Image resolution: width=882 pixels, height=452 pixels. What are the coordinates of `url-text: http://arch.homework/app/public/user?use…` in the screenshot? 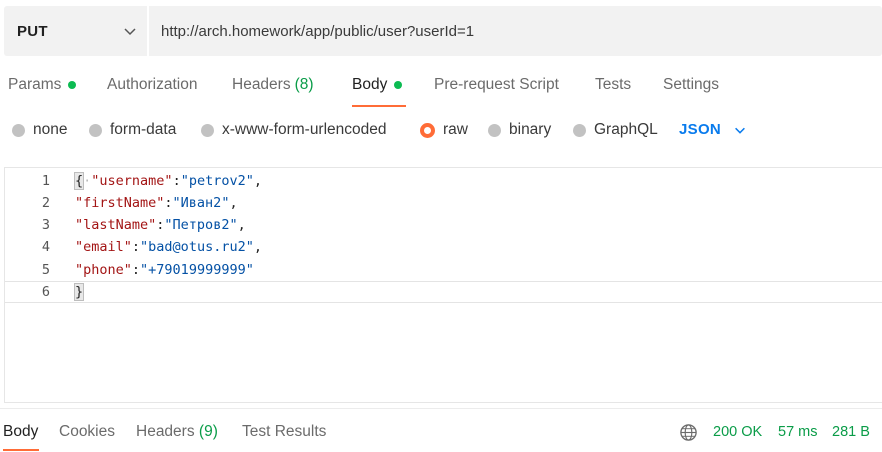 It's located at (318, 31).